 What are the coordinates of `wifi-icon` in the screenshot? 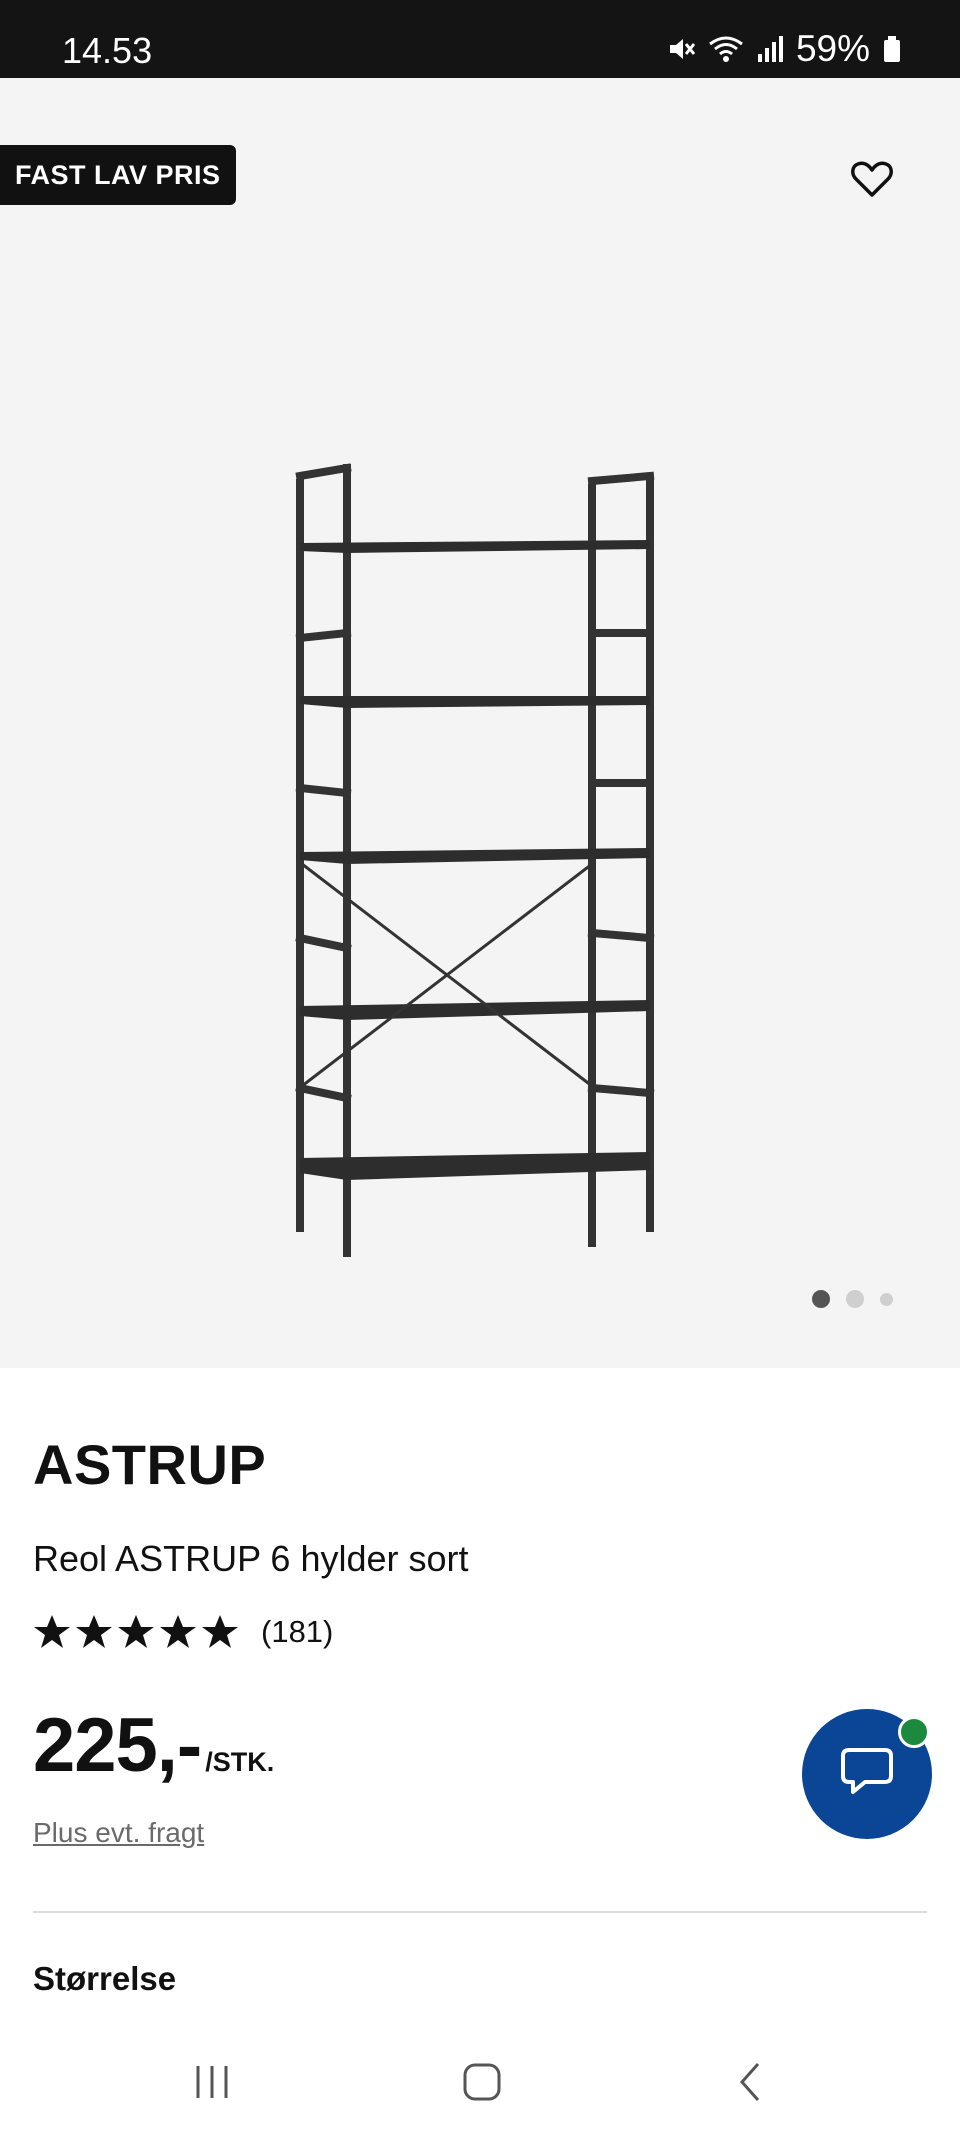 It's located at (726, 49).